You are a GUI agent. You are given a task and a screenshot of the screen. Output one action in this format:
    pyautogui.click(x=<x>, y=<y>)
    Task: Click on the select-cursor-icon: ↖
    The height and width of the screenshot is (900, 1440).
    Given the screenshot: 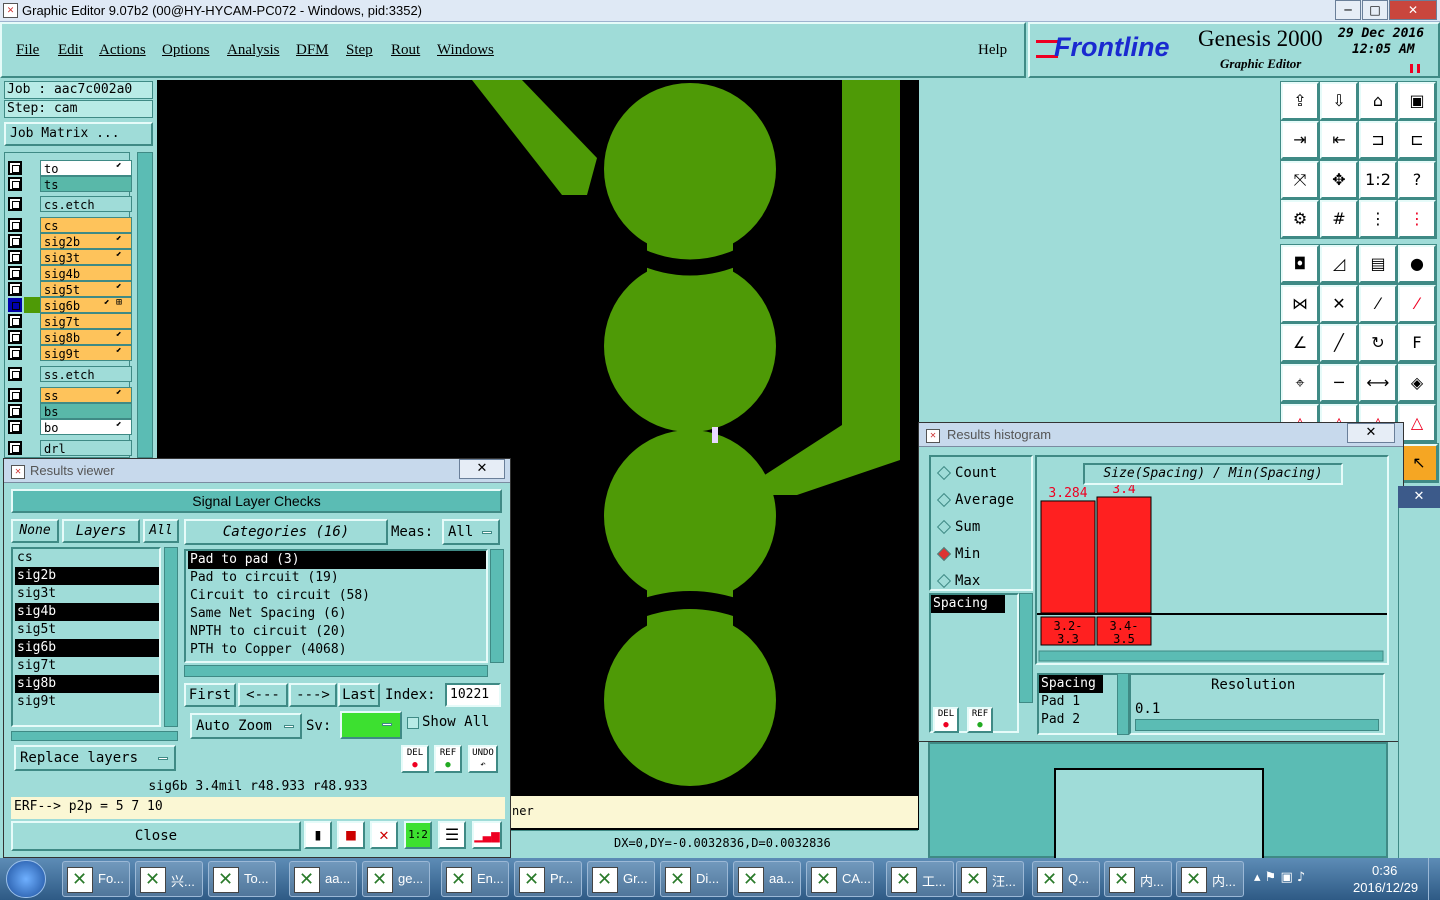 What is the action you would take?
    pyautogui.click(x=1419, y=463)
    